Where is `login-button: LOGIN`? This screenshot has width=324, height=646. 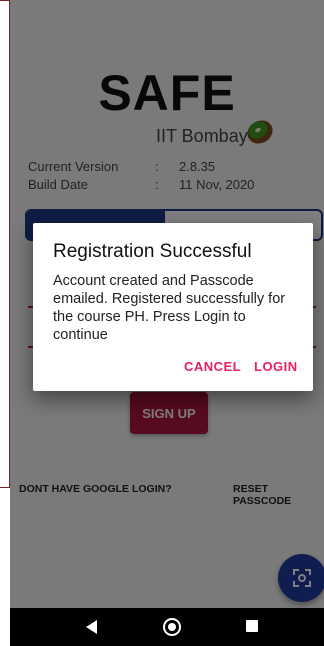
login-button: LOGIN is located at coordinates (276, 366).